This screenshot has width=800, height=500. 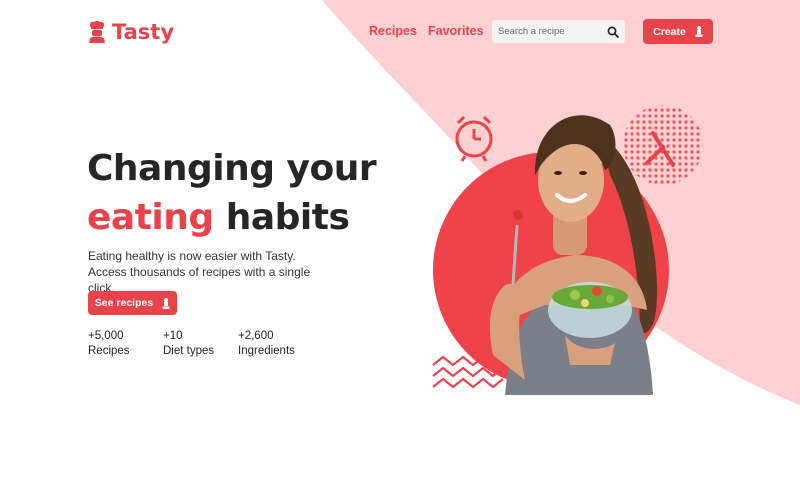 What do you see at coordinates (552, 31) in the screenshot?
I see `search-input` at bounding box center [552, 31].